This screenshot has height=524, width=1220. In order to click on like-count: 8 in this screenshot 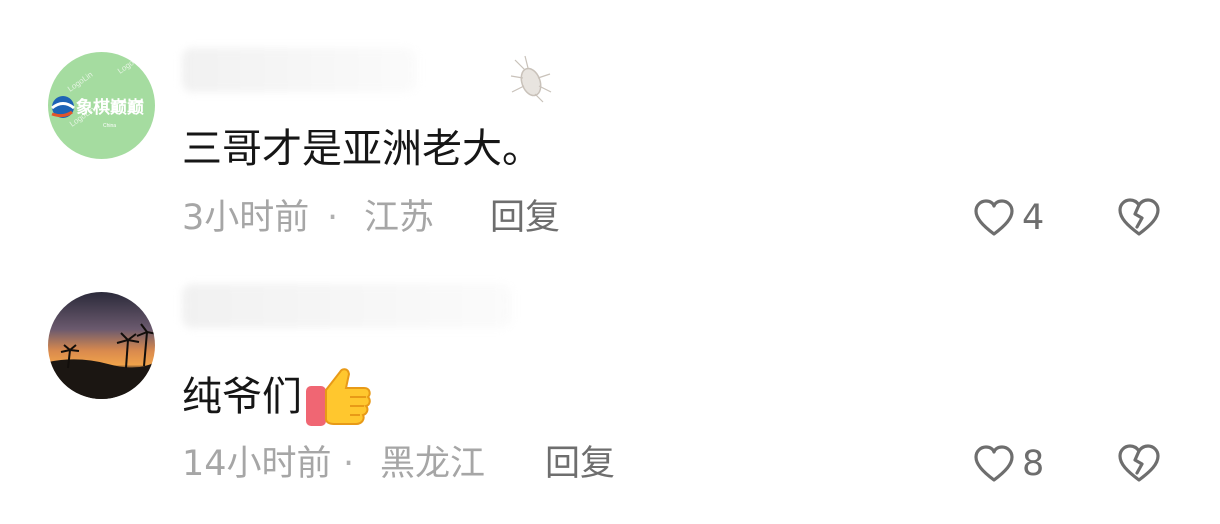, I will do `click(1033, 464)`.